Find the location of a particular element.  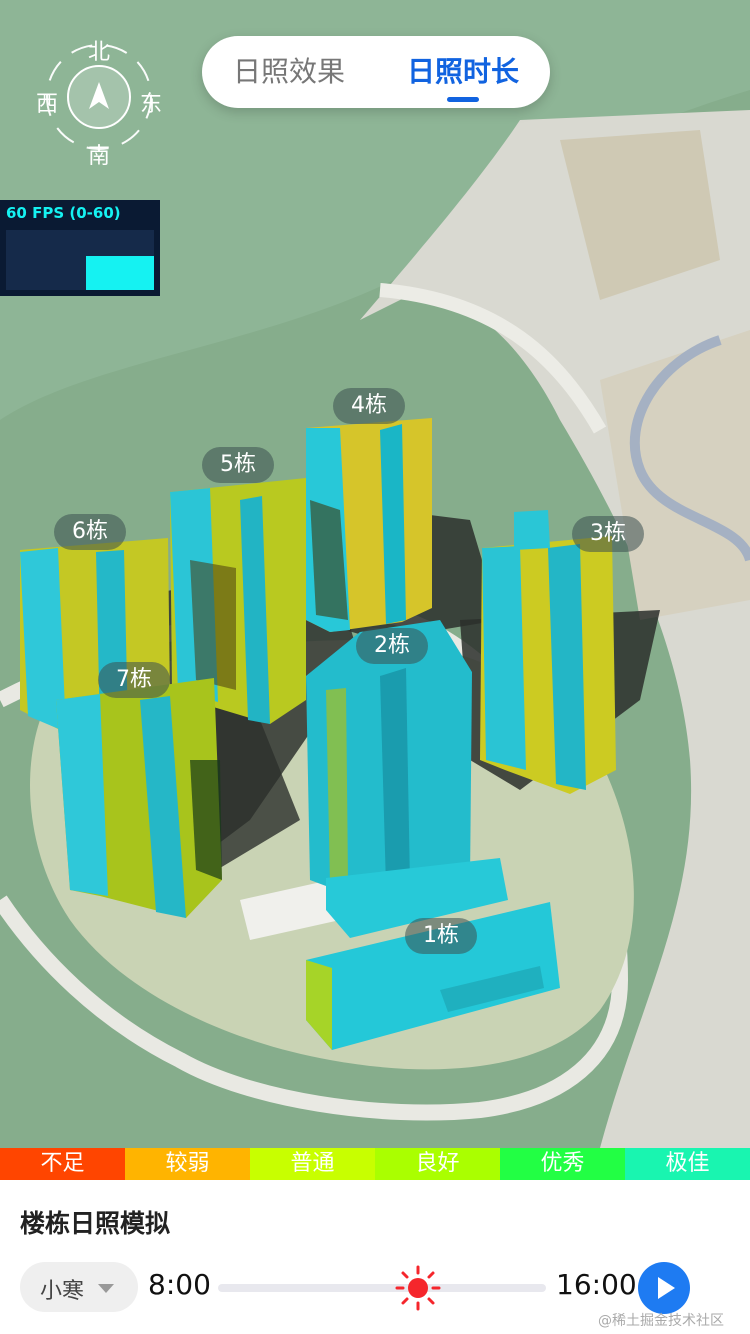

legend-item-normal: 普通 is located at coordinates (312, 1164).